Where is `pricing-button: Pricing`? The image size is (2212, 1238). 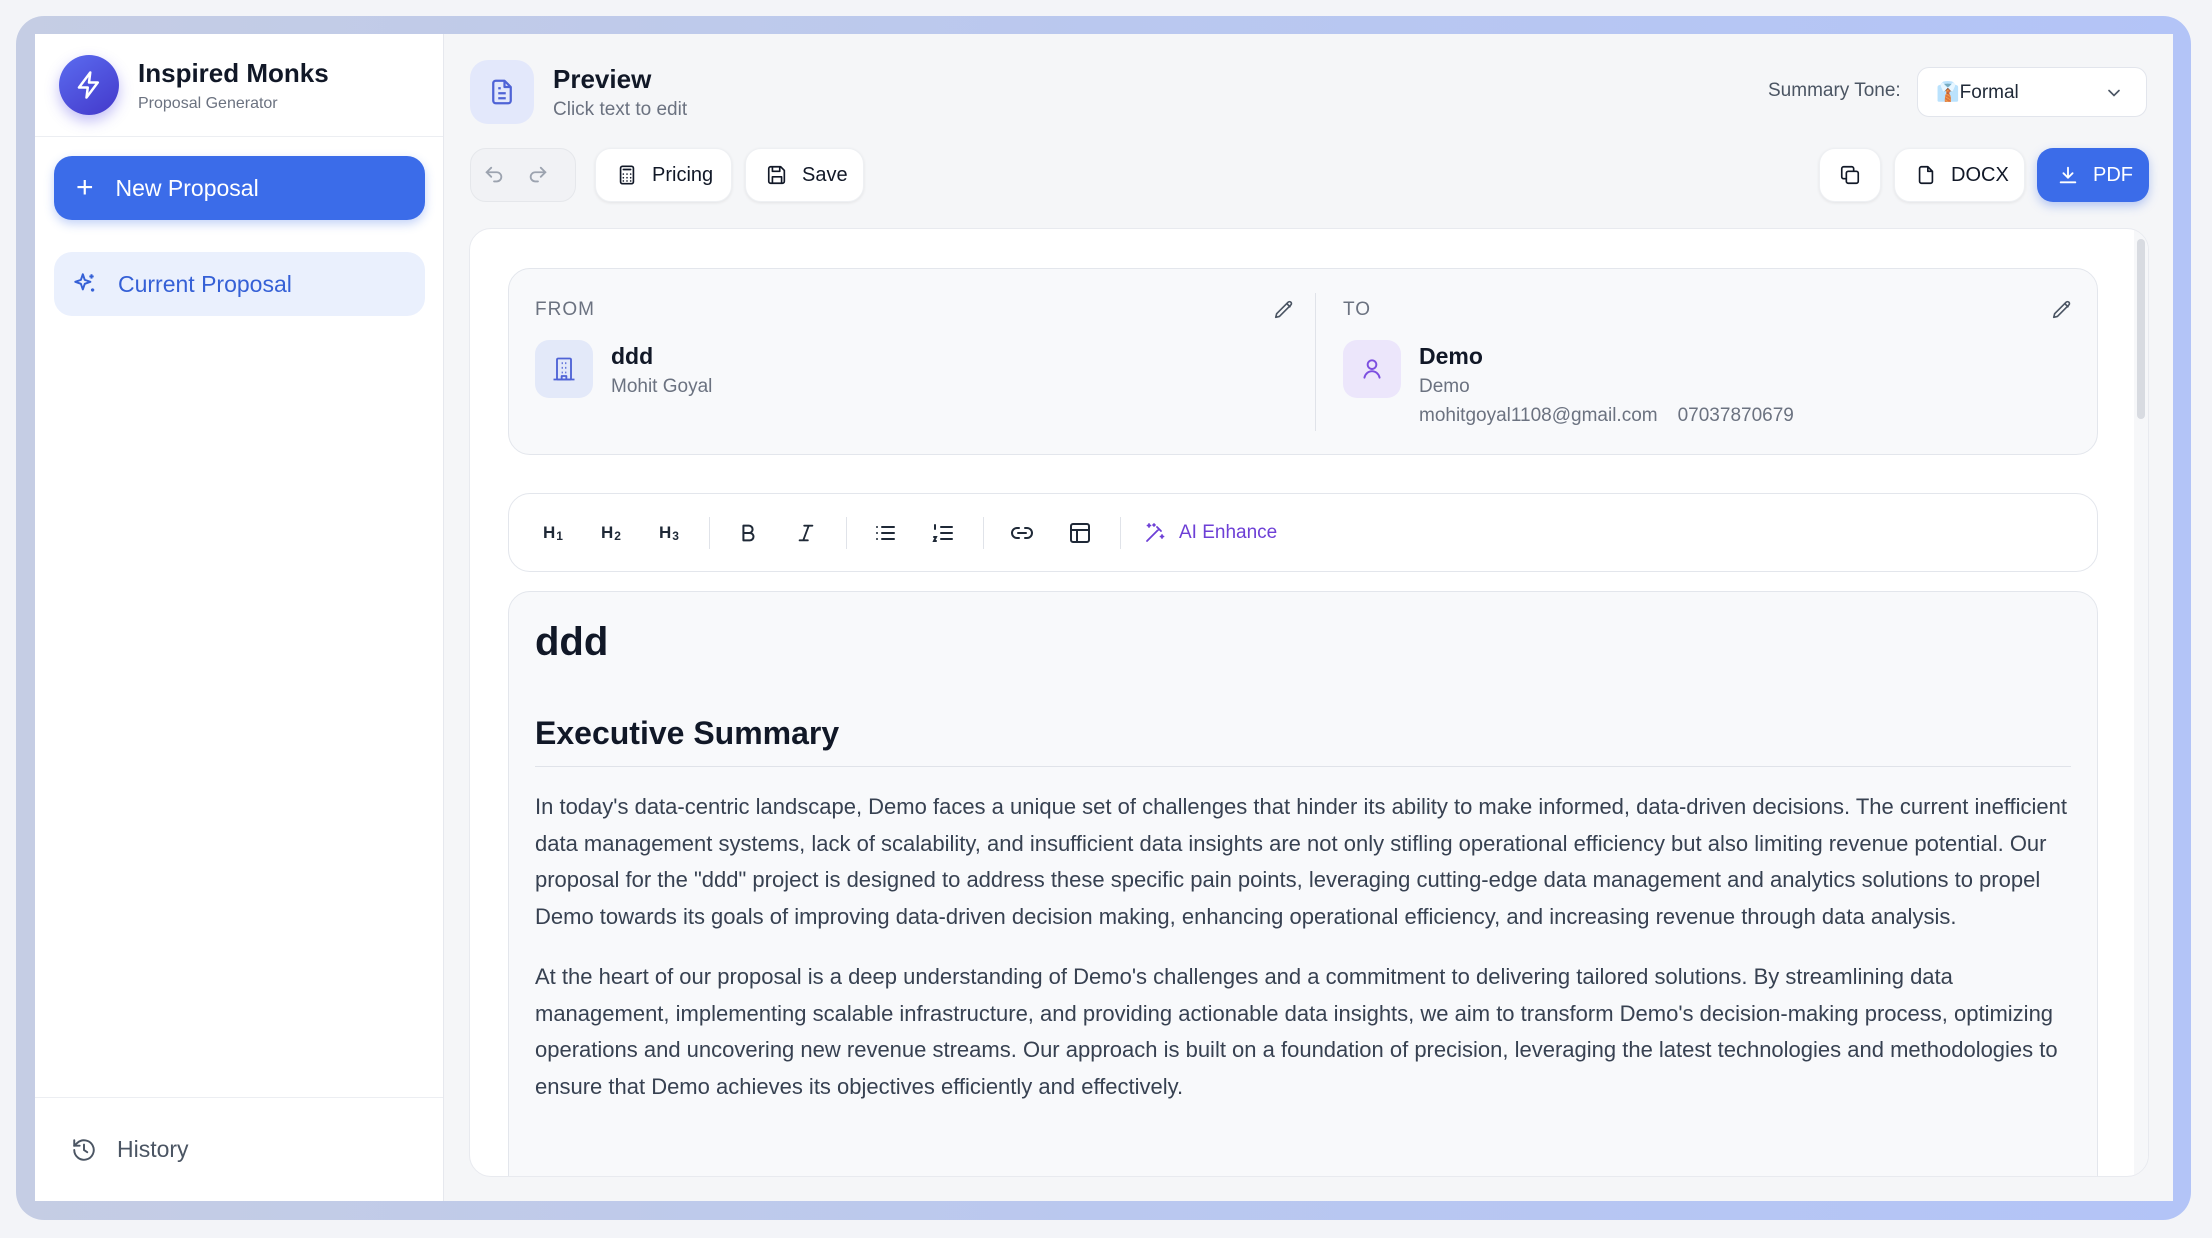
pricing-button: Pricing is located at coordinates (663, 175).